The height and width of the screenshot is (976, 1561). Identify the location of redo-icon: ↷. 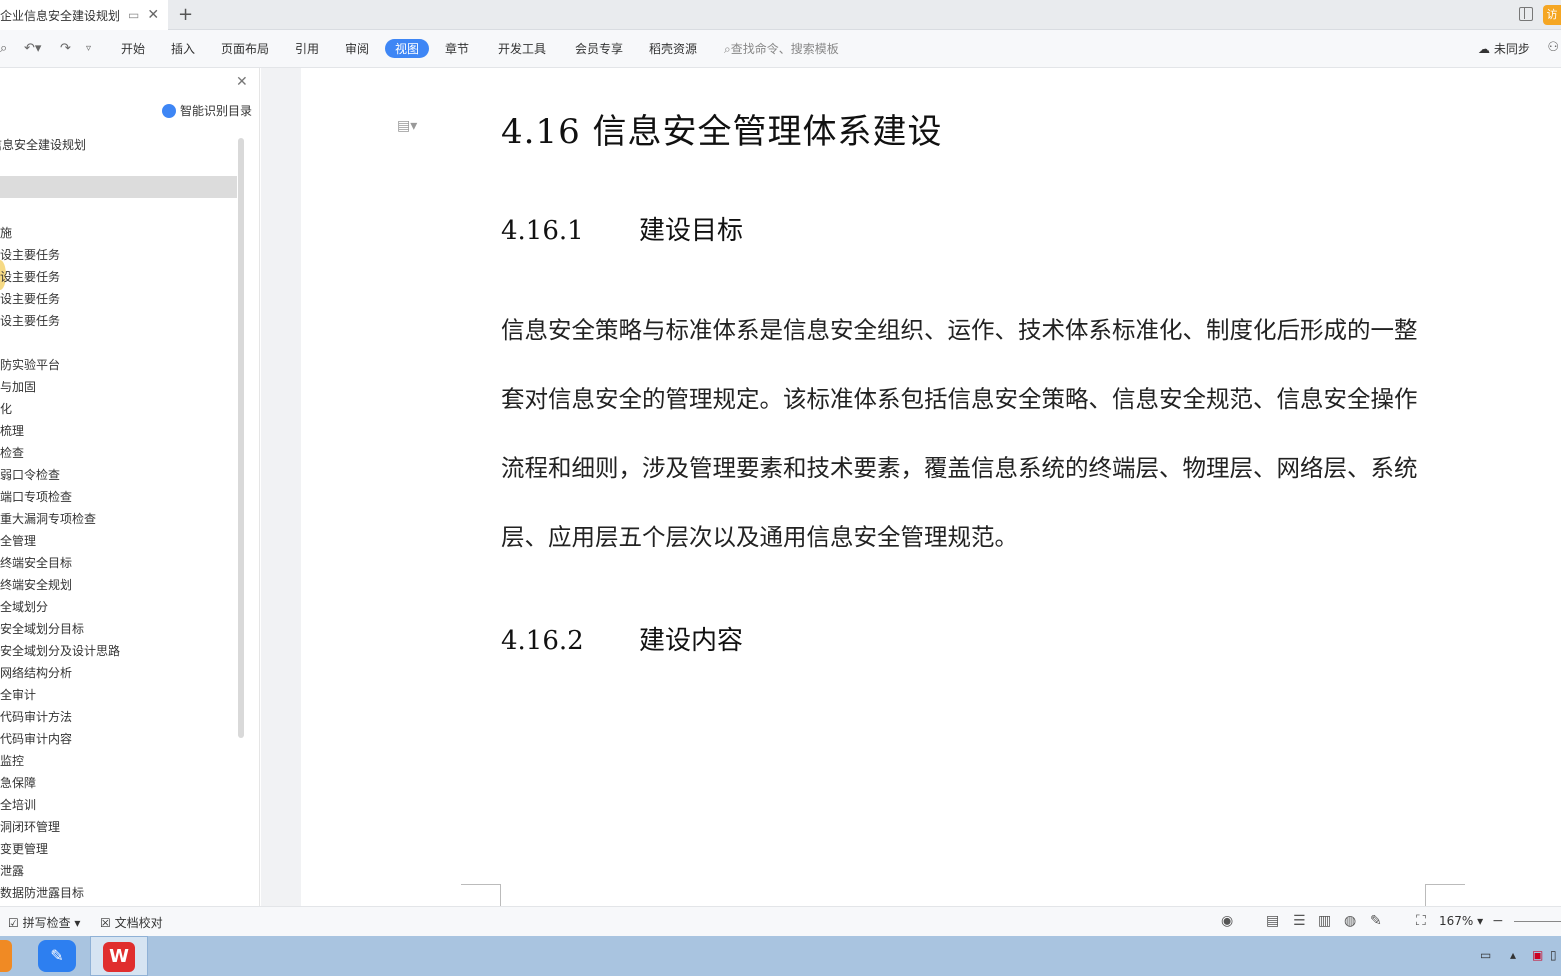
(65, 48).